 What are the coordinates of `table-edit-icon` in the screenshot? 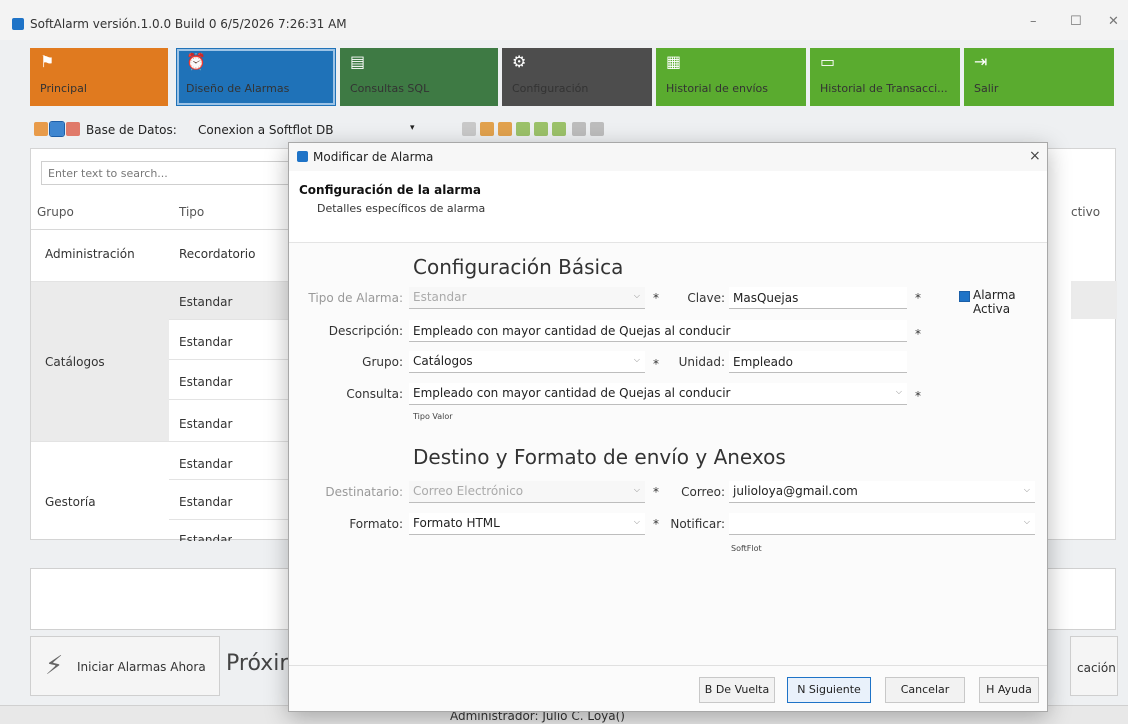 It's located at (505, 129).